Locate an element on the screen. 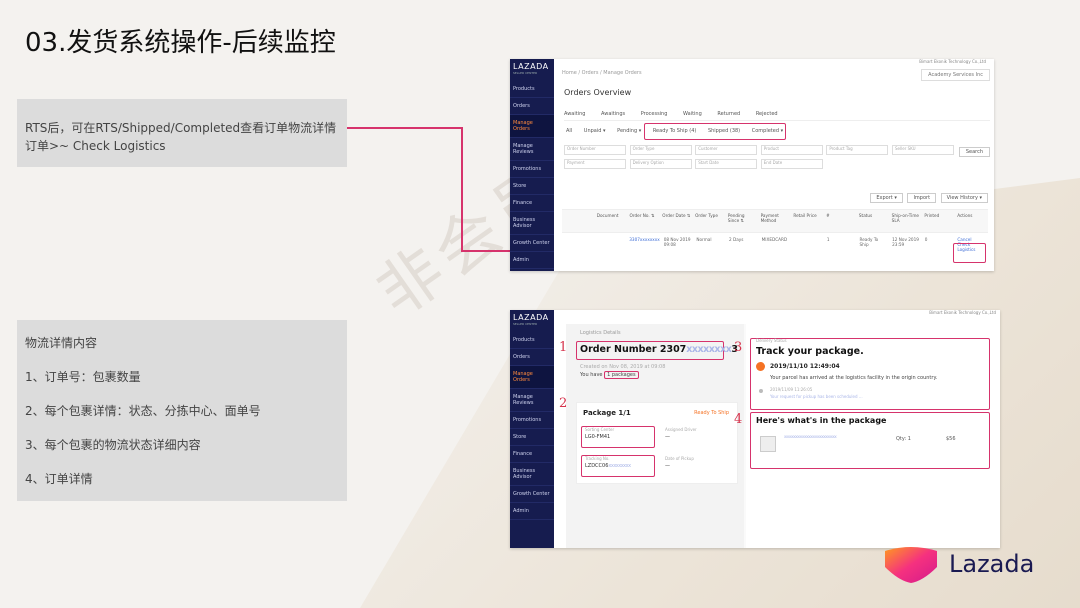 The width and height of the screenshot is (1080, 608). tracking-prefix: LZDCC06 is located at coordinates (597, 466).